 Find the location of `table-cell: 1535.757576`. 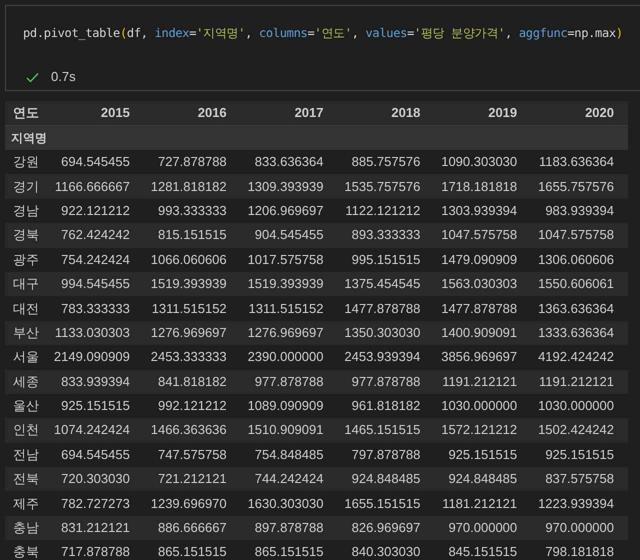

table-cell: 1535.757576 is located at coordinates (385, 186).